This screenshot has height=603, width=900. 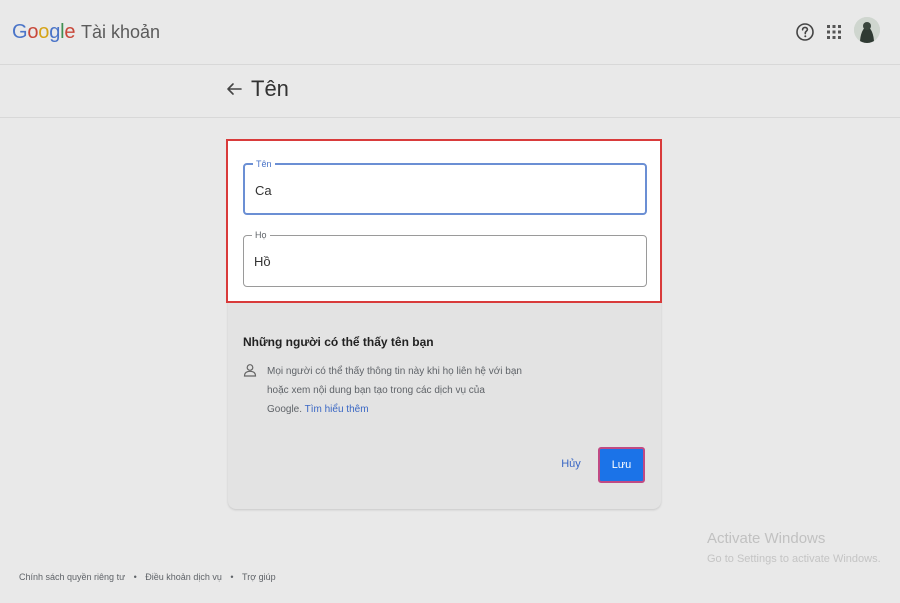 What do you see at coordinates (270, 88) in the screenshot?
I see `page-title: Tên` at bounding box center [270, 88].